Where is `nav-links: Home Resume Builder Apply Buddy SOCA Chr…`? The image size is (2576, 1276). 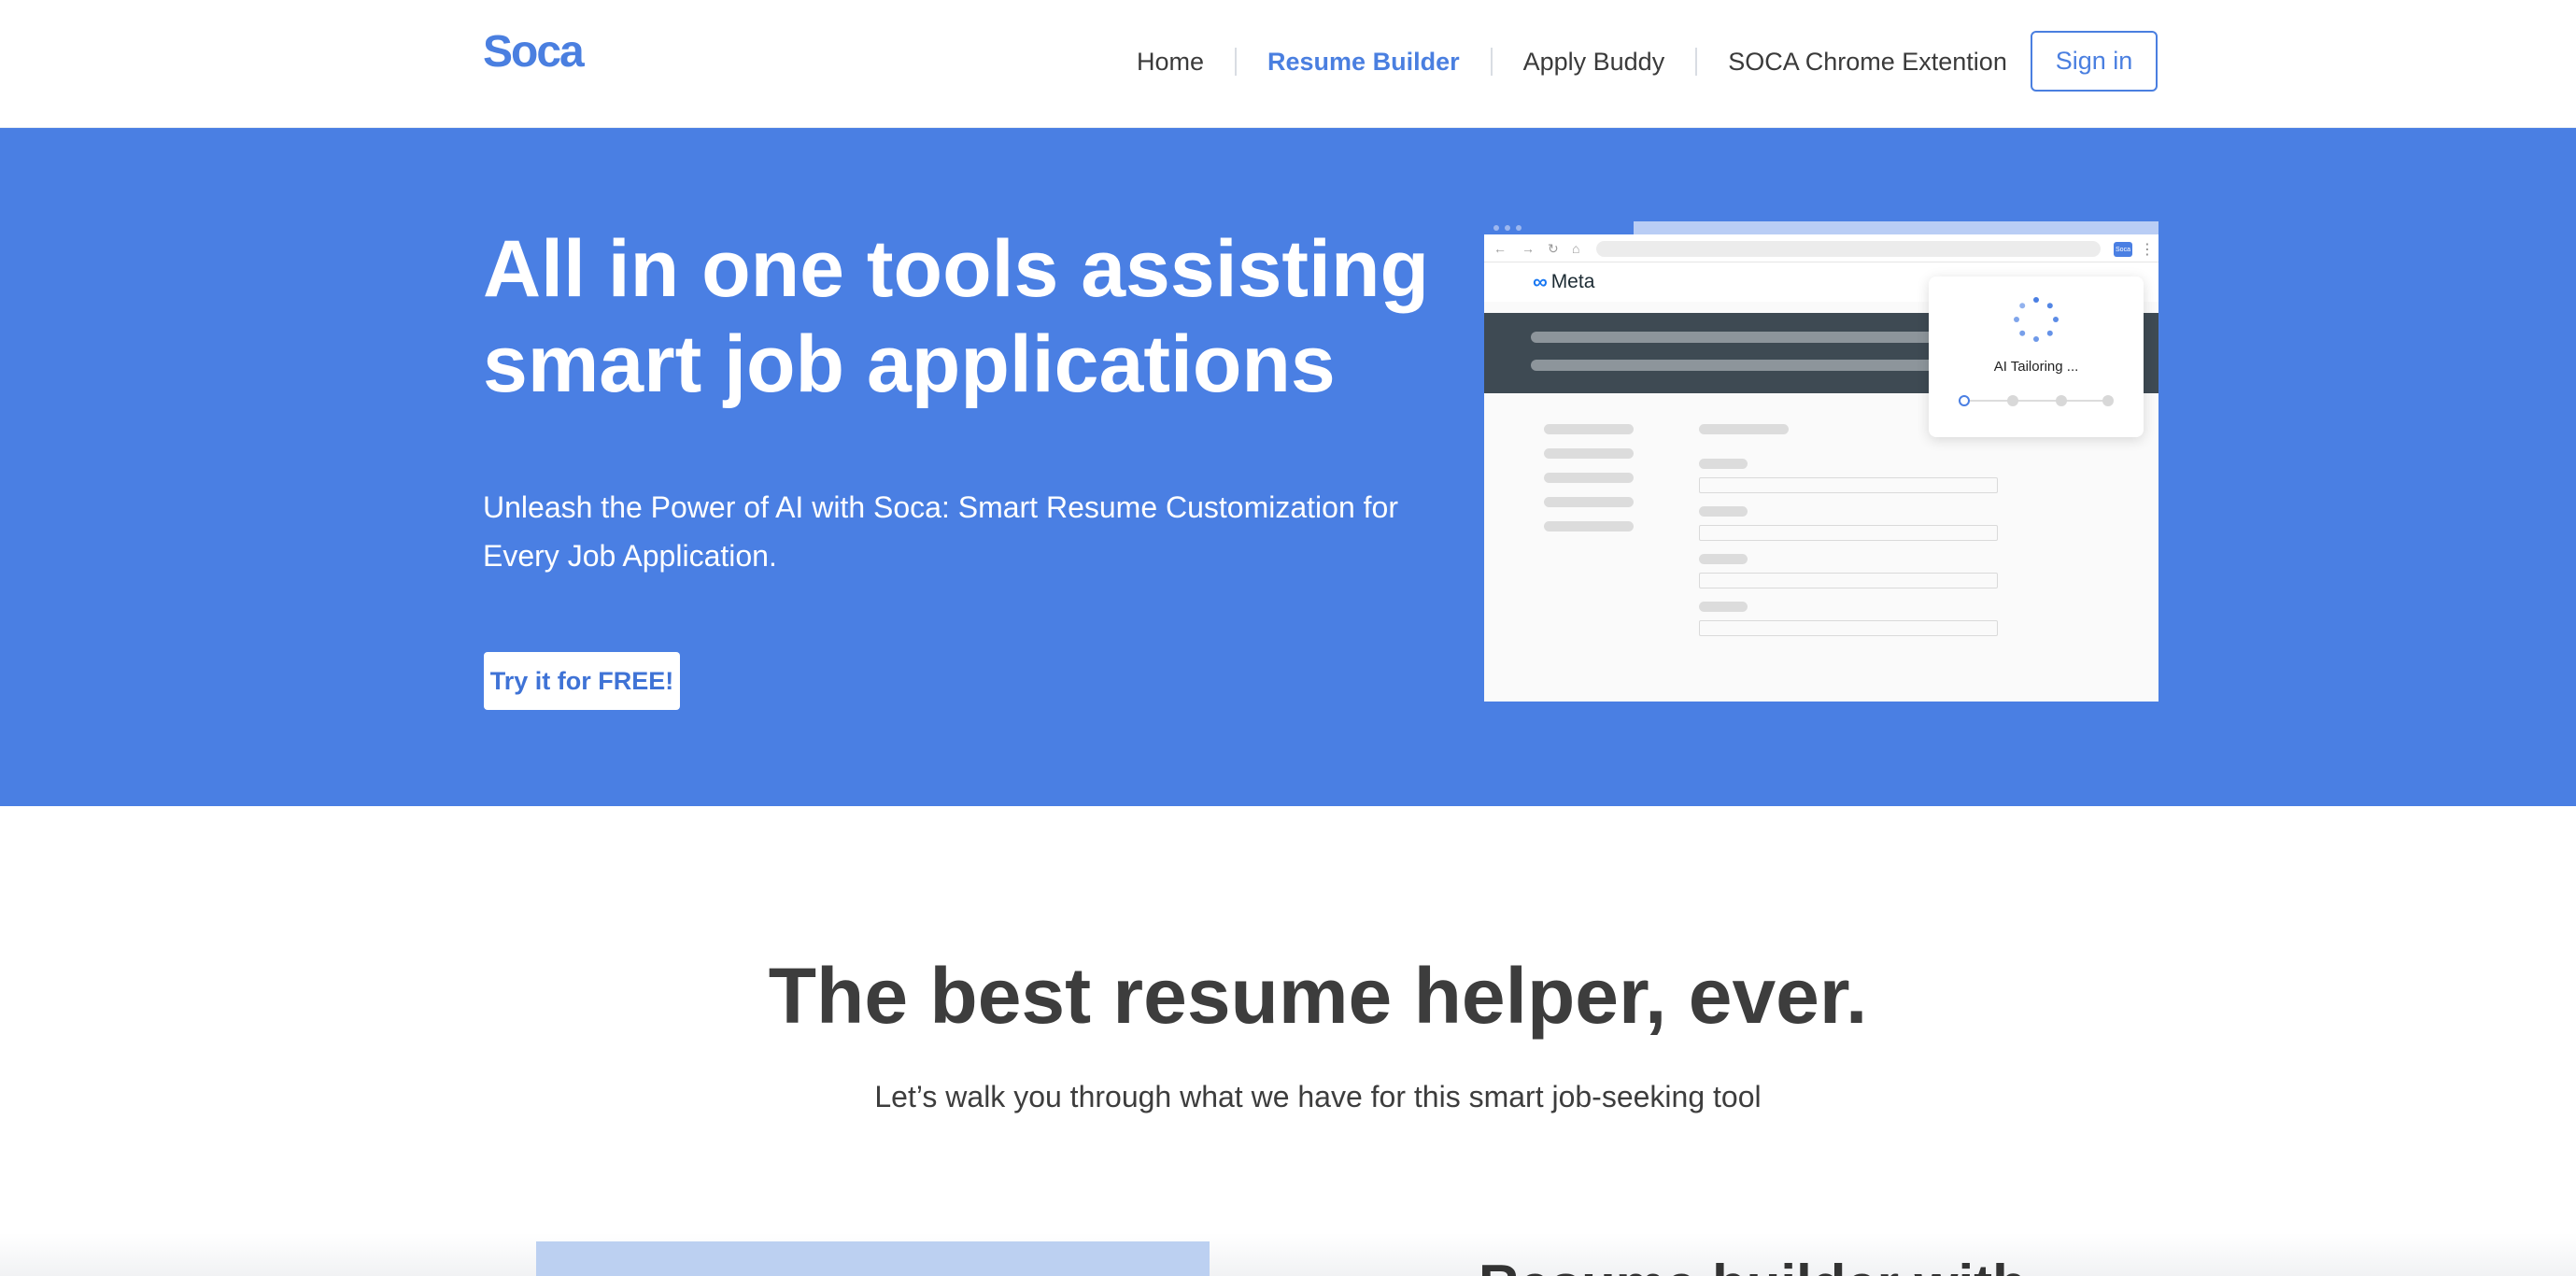
nav-links: Home Resume Builder Apply Buddy SOCA Chr… is located at coordinates (1572, 62).